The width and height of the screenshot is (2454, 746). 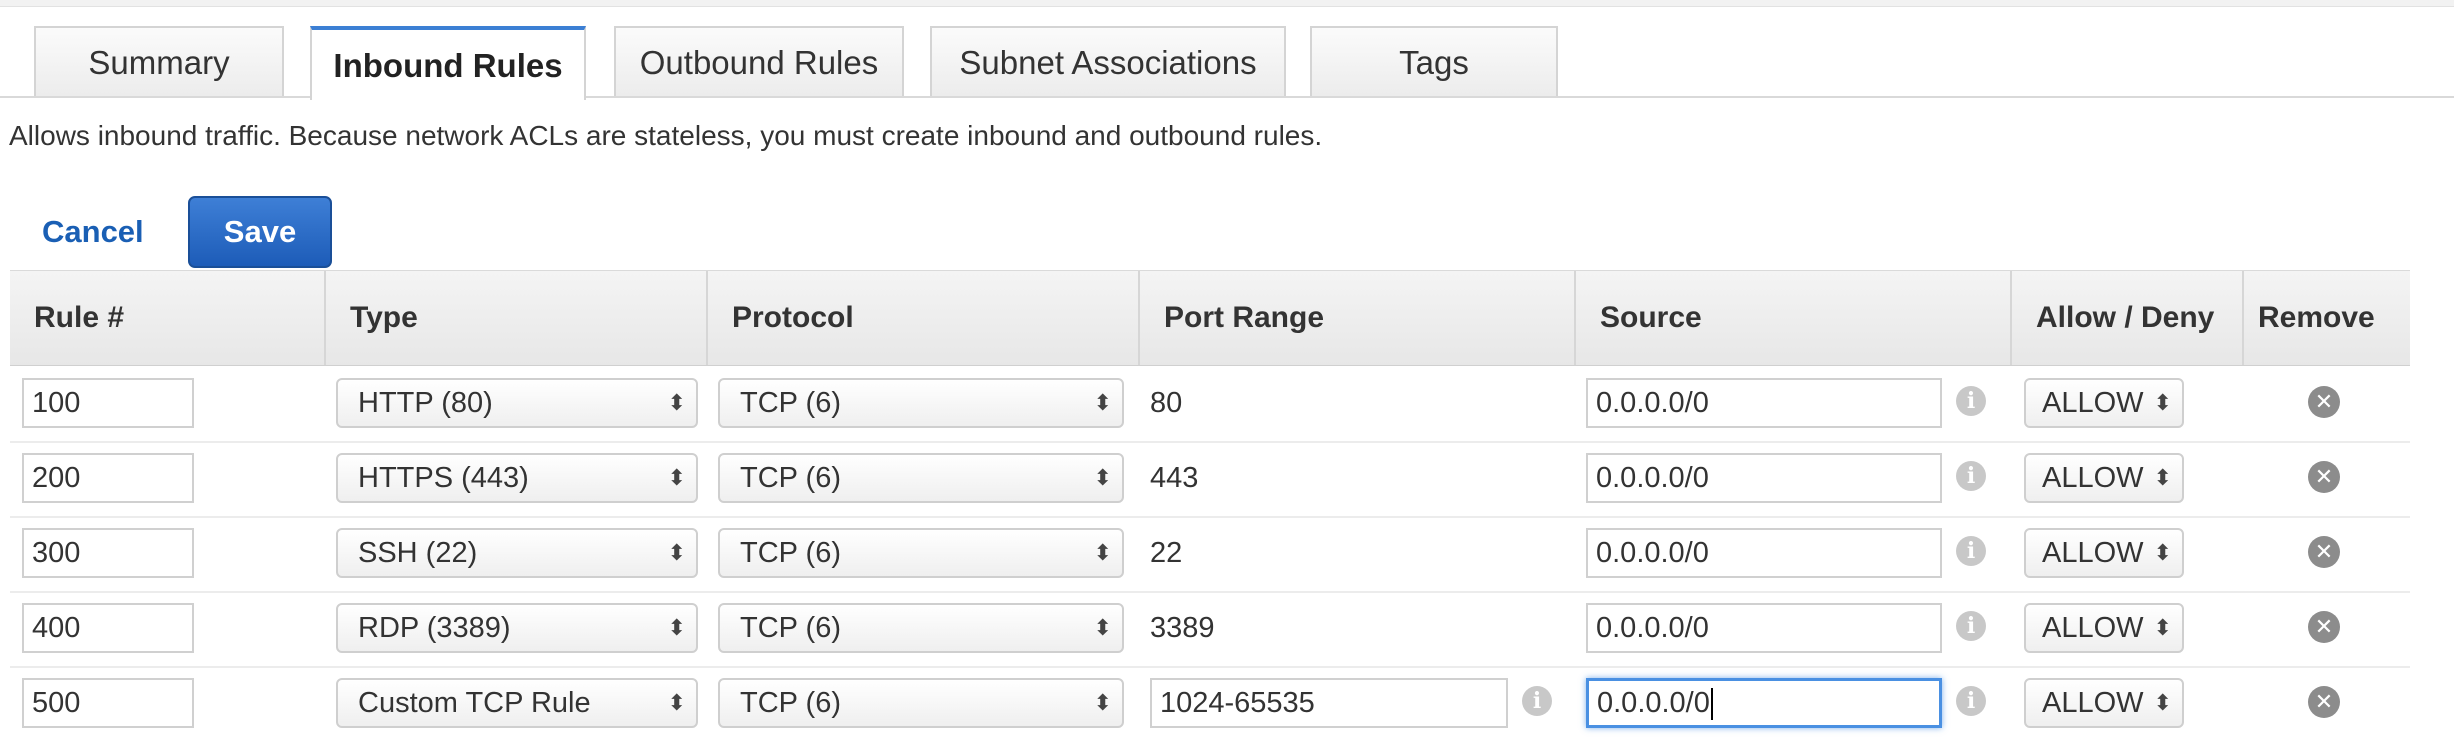 I want to click on cancel-button: Cancel, so click(x=93, y=232).